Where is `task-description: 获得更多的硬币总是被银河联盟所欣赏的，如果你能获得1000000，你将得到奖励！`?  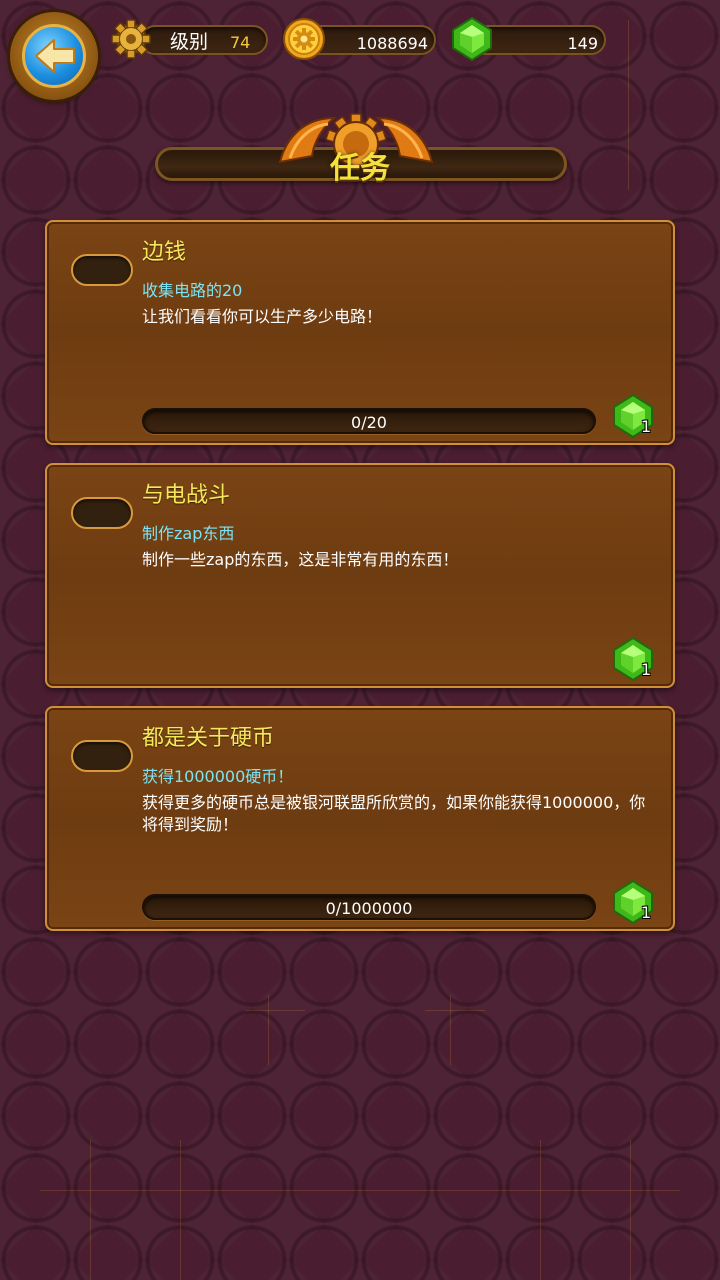 task-description: 获得更多的硬币总是被银河联盟所欣赏的，如果你能获得1000000，你将得到奖励！ is located at coordinates (394, 813).